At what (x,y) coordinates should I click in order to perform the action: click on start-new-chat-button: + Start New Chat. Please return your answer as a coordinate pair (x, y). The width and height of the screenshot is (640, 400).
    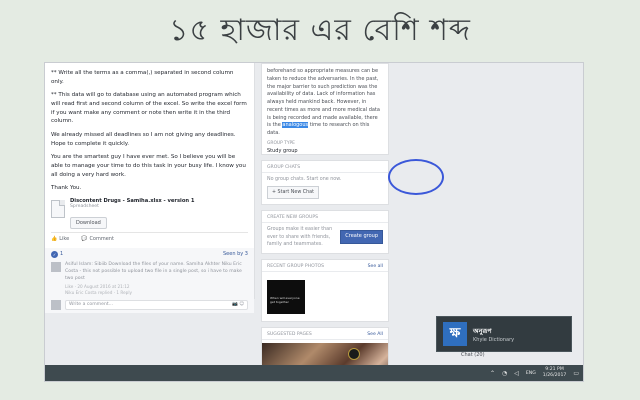
    Looking at the image, I should click on (293, 193).